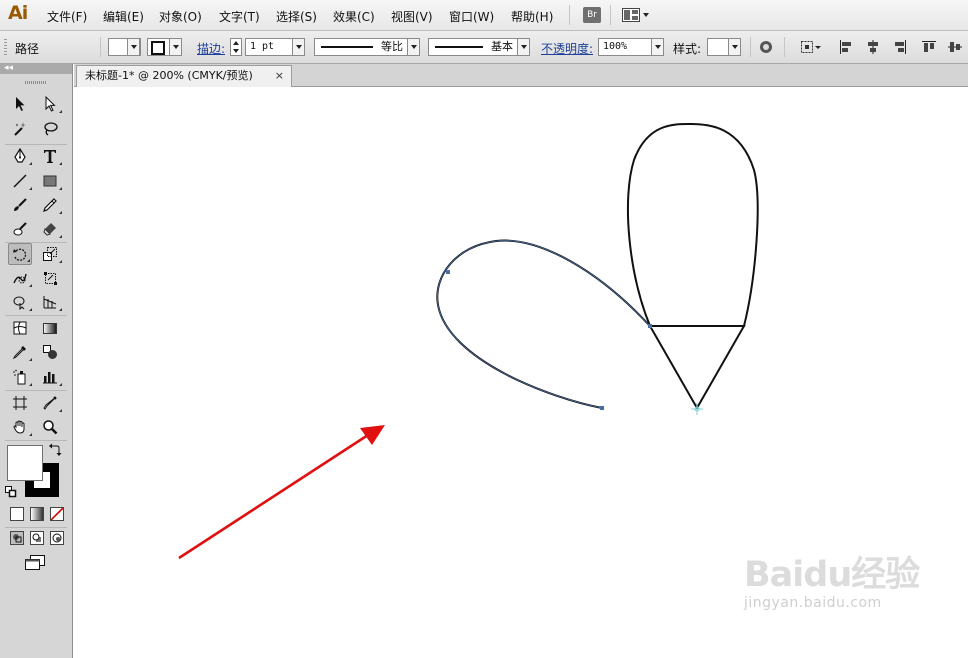 The image size is (968, 658). Describe the element at coordinates (37, 514) in the screenshot. I see `gradient-mode-button` at that location.